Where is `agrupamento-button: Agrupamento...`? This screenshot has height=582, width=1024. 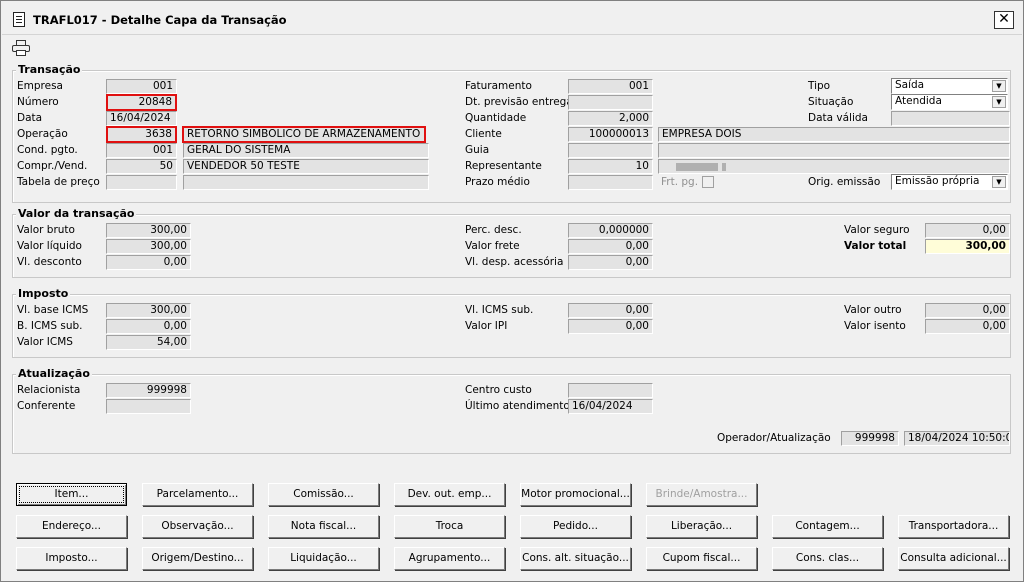
agrupamento-button: Agrupamento... is located at coordinates (449, 558).